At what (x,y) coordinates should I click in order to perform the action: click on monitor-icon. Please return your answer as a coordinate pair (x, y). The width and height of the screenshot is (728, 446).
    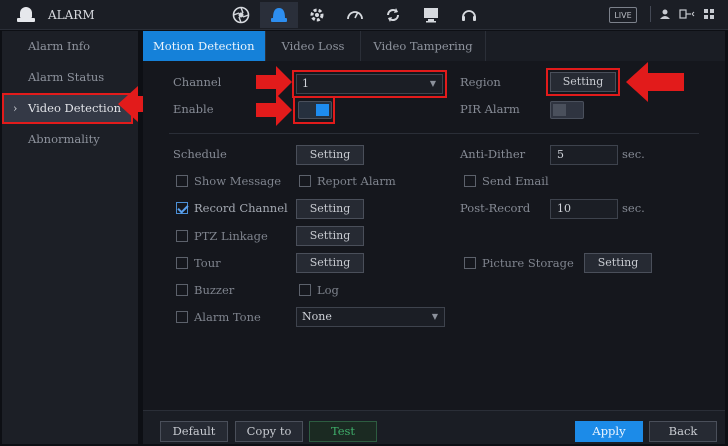
    Looking at the image, I should click on (431, 15).